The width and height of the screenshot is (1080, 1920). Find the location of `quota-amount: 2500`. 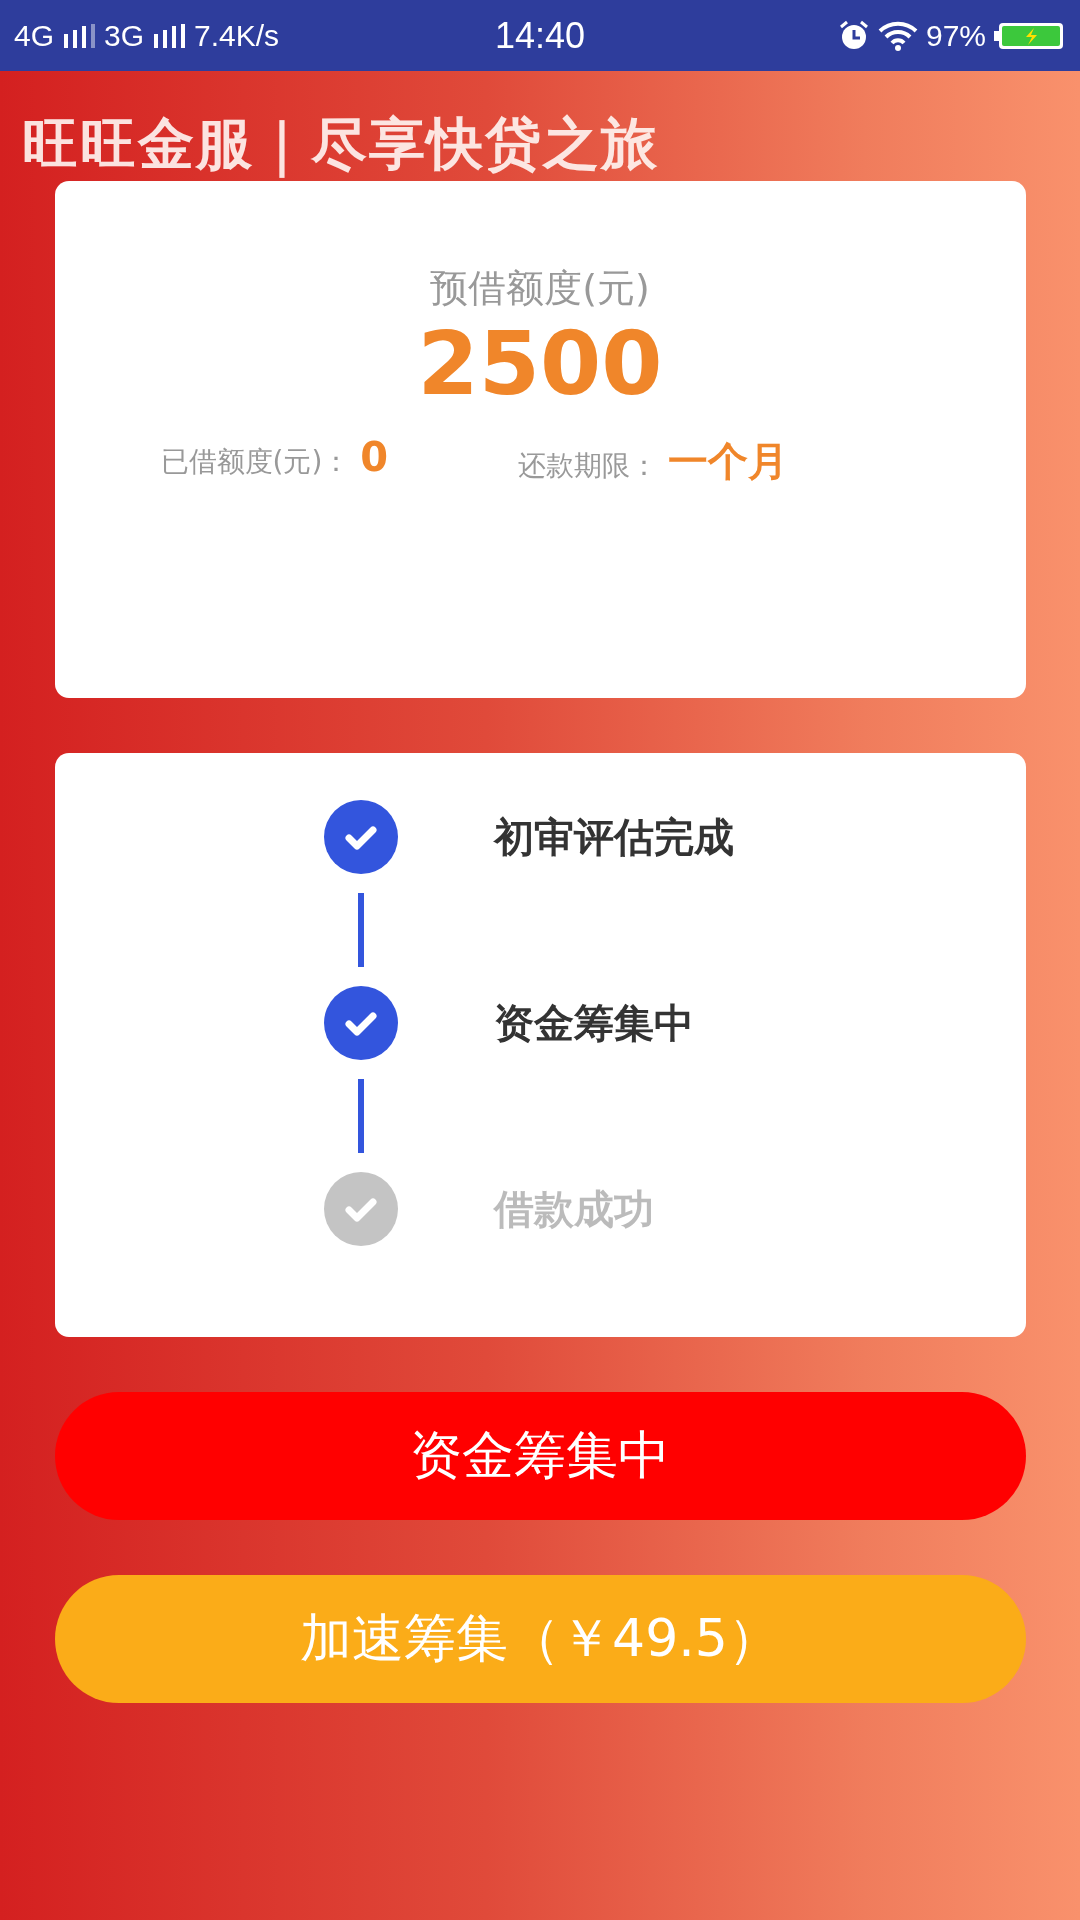

quota-amount: 2500 is located at coordinates (540, 364).